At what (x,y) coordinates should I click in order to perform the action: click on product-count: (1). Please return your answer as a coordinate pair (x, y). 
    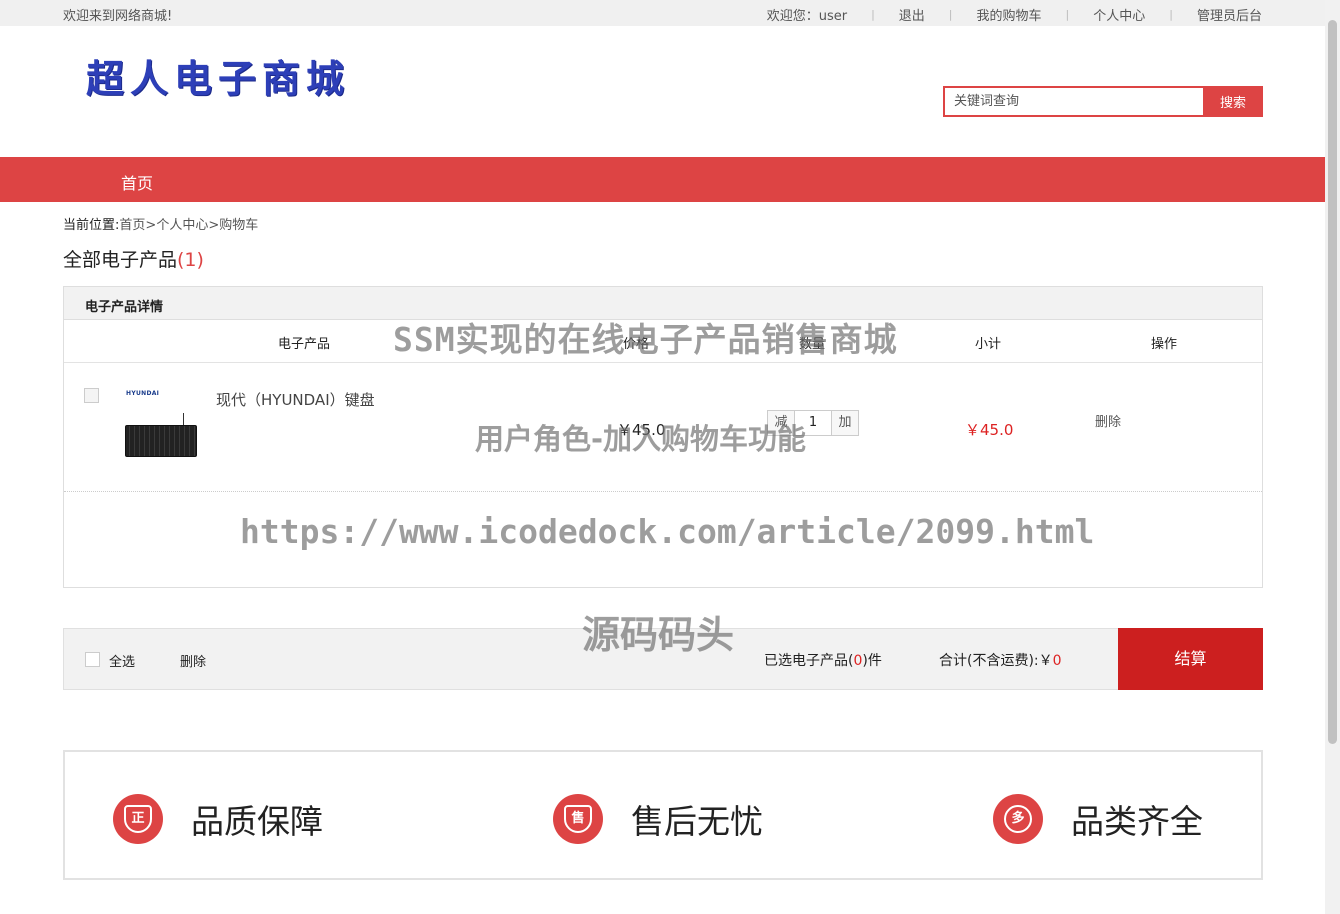
    Looking at the image, I should click on (190, 260).